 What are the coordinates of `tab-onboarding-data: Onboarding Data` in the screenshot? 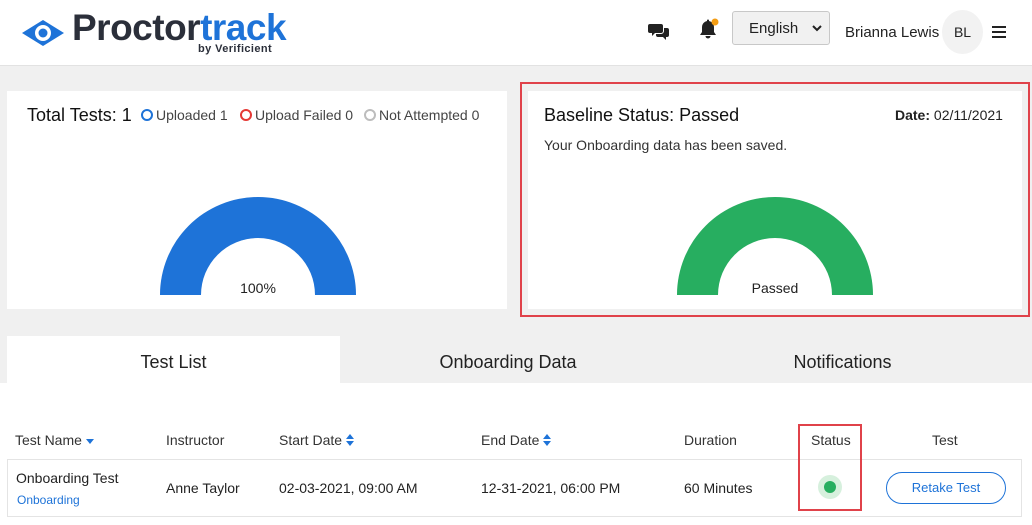 It's located at (508, 359).